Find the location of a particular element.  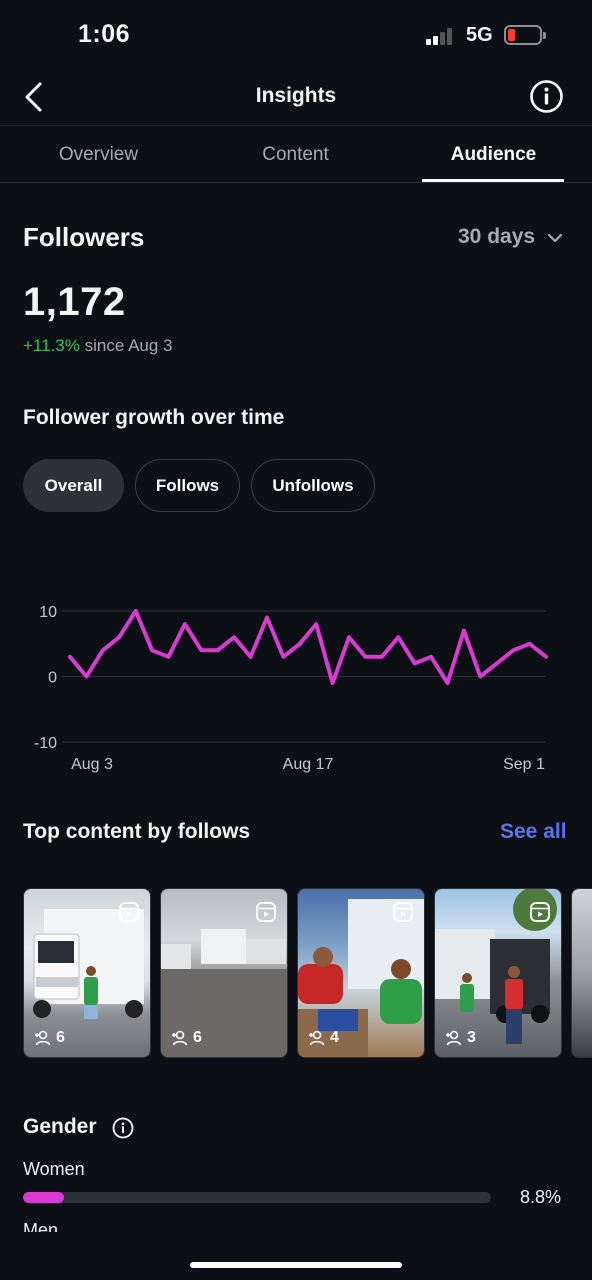

follower-count: 1,172 is located at coordinates (74, 302).